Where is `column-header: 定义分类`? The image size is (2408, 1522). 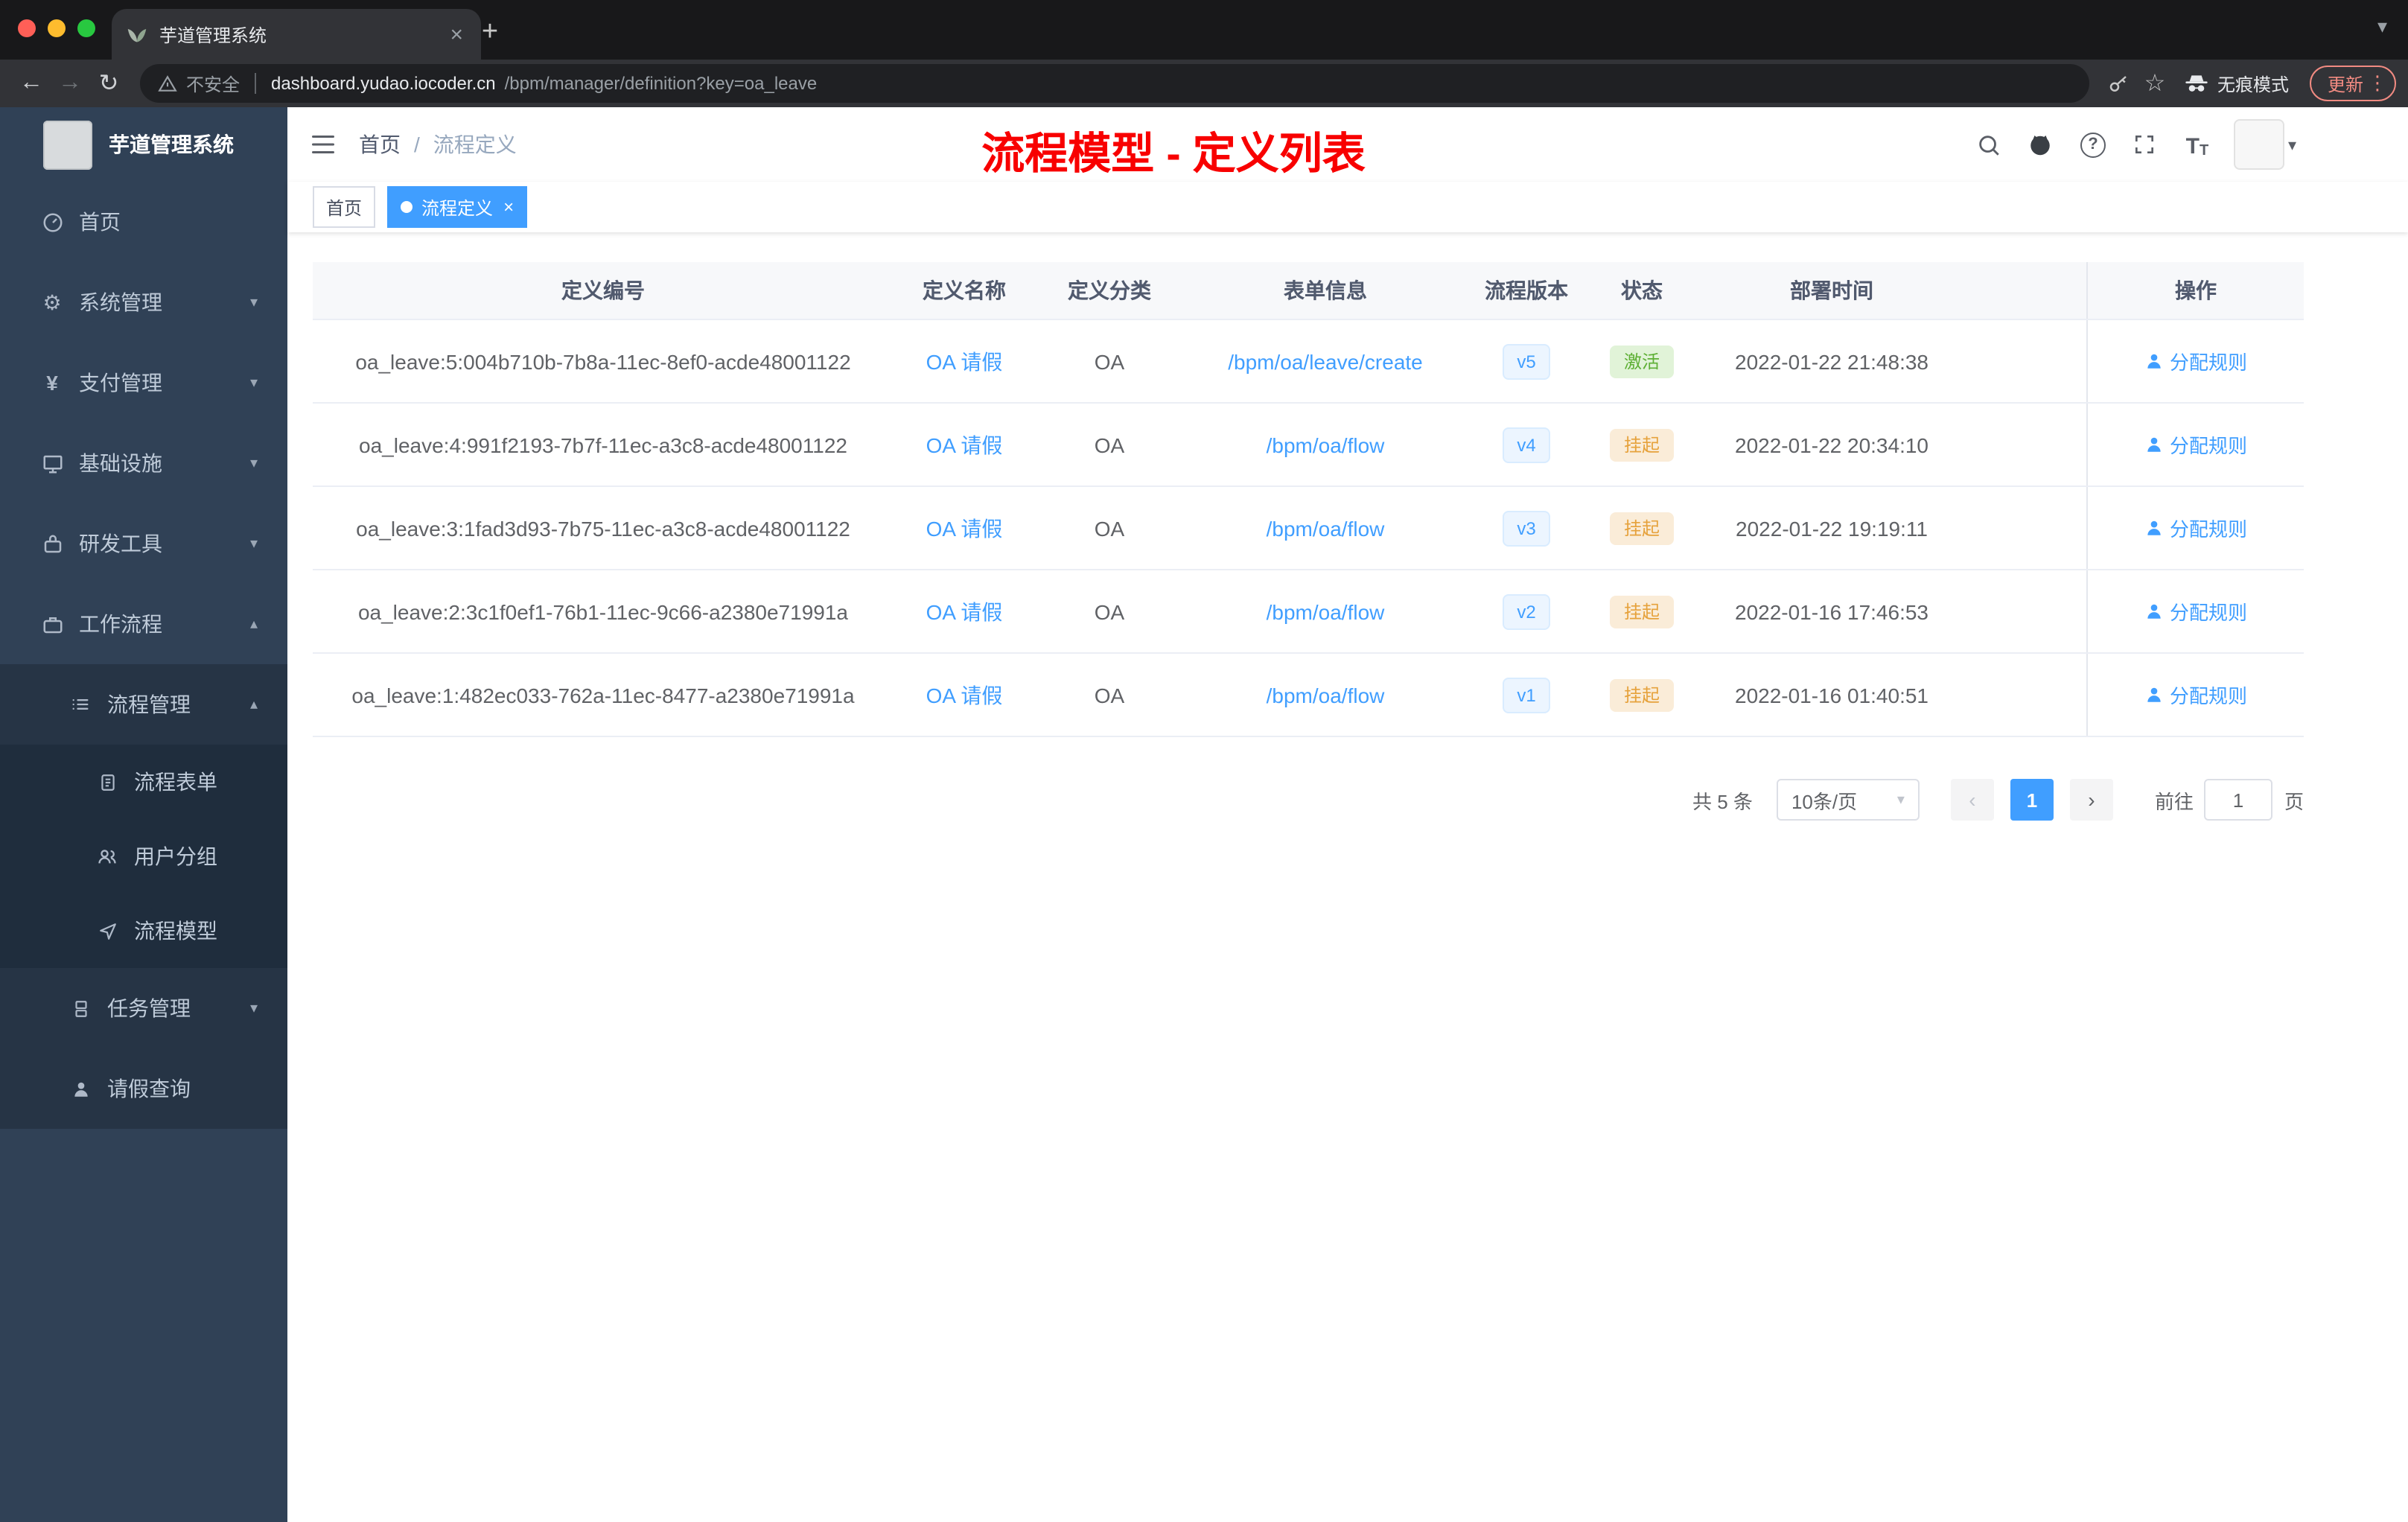 column-header: 定义分类 is located at coordinates (1109, 290).